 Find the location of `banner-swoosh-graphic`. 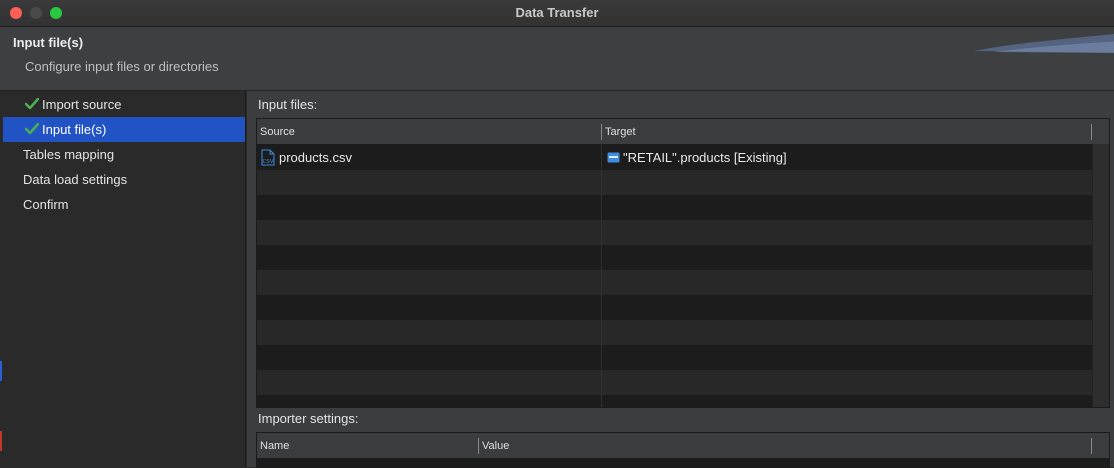

banner-swoosh-graphic is located at coordinates (1044, 43).